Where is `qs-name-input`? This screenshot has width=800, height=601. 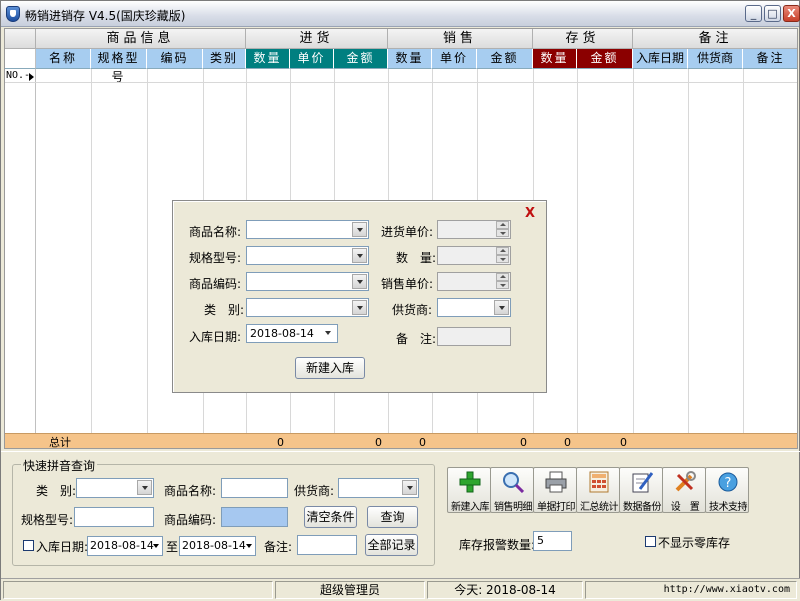
qs-name-input is located at coordinates (254, 488).